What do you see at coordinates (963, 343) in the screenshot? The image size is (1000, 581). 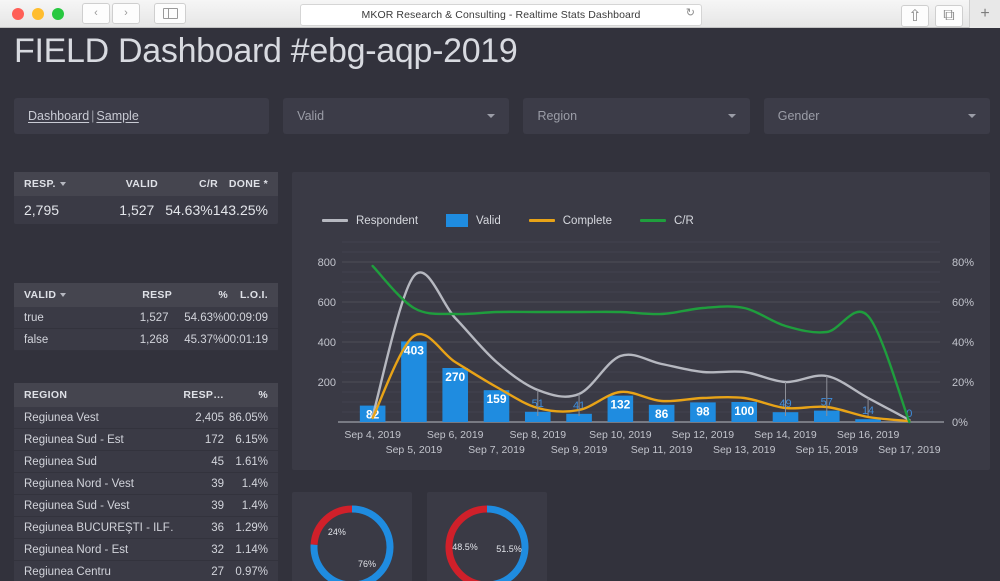 I see `y2-axis-tick-label: 40%` at bounding box center [963, 343].